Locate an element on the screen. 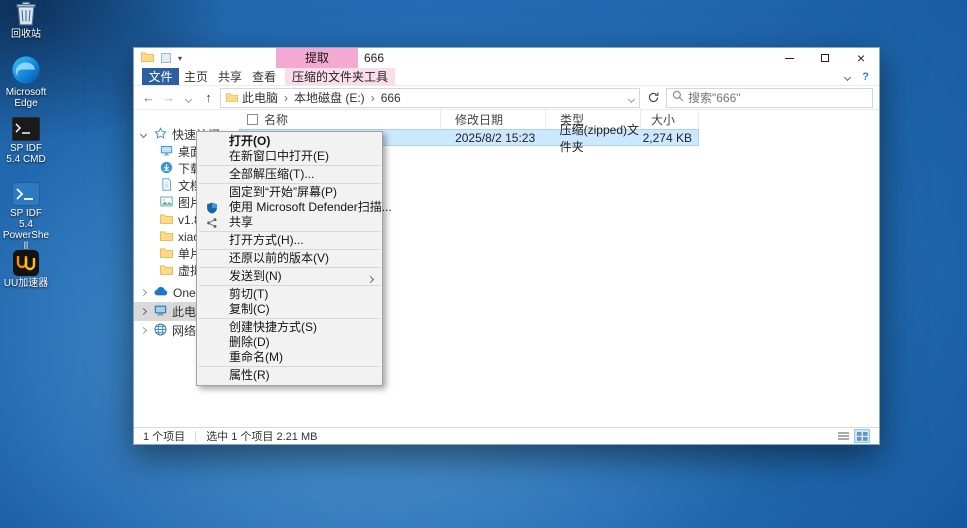 This screenshot has width=967, height=528. quick-access-icon is located at coordinates (160, 134).